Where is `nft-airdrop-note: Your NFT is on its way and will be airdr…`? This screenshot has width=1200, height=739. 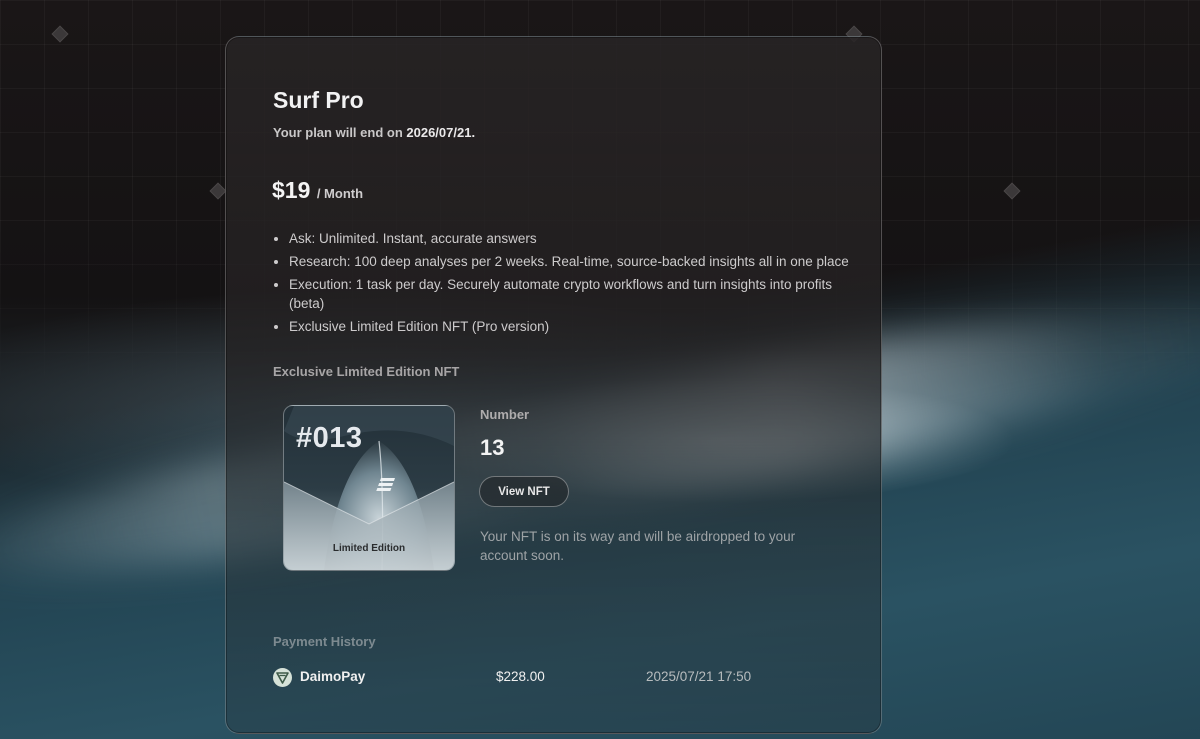
nft-airdrop-note: Your NFT is on its way and will be airdr… is located at coordinates (638, 546).